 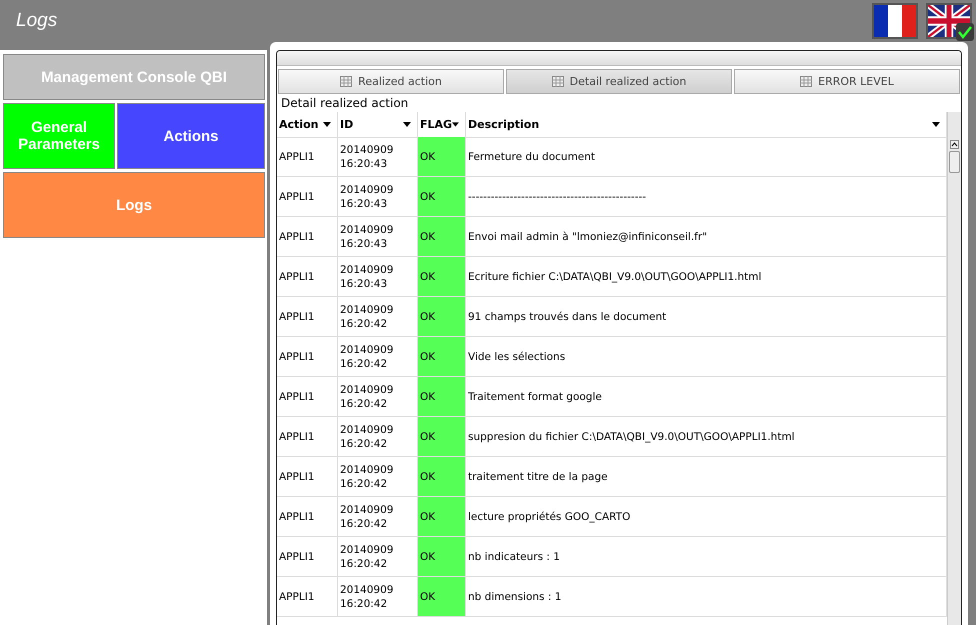 I want to click on table-cell: Envoi mail admin à "lmoniez@infiniconseil.fr", so click(x=706, y=237).